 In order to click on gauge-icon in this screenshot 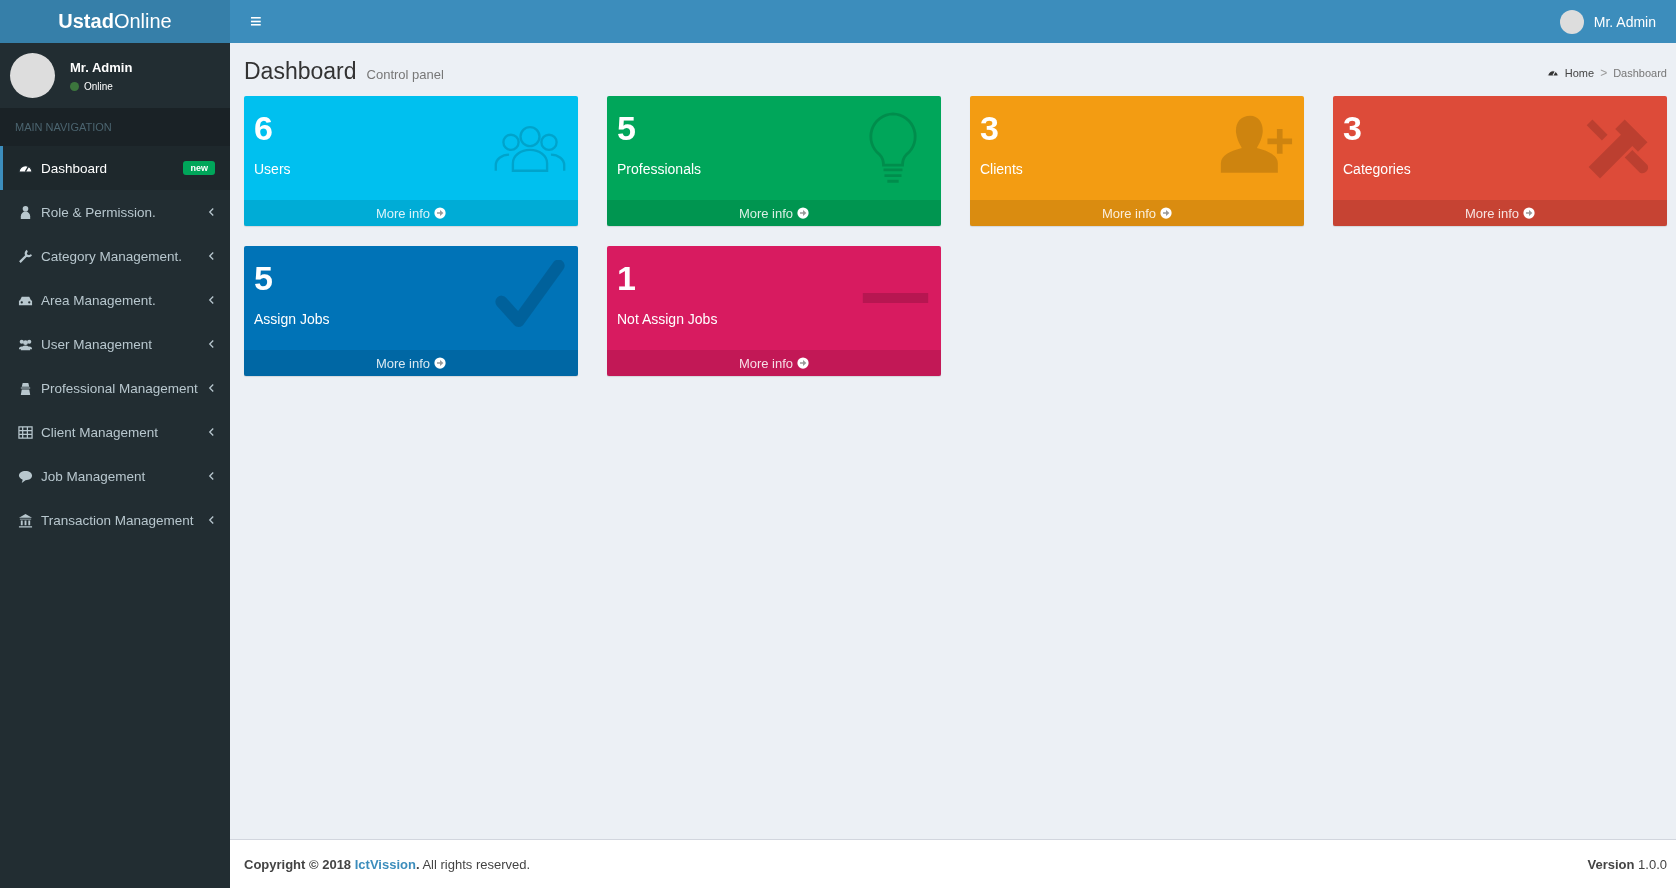, I will do `click(1552, 73)`.